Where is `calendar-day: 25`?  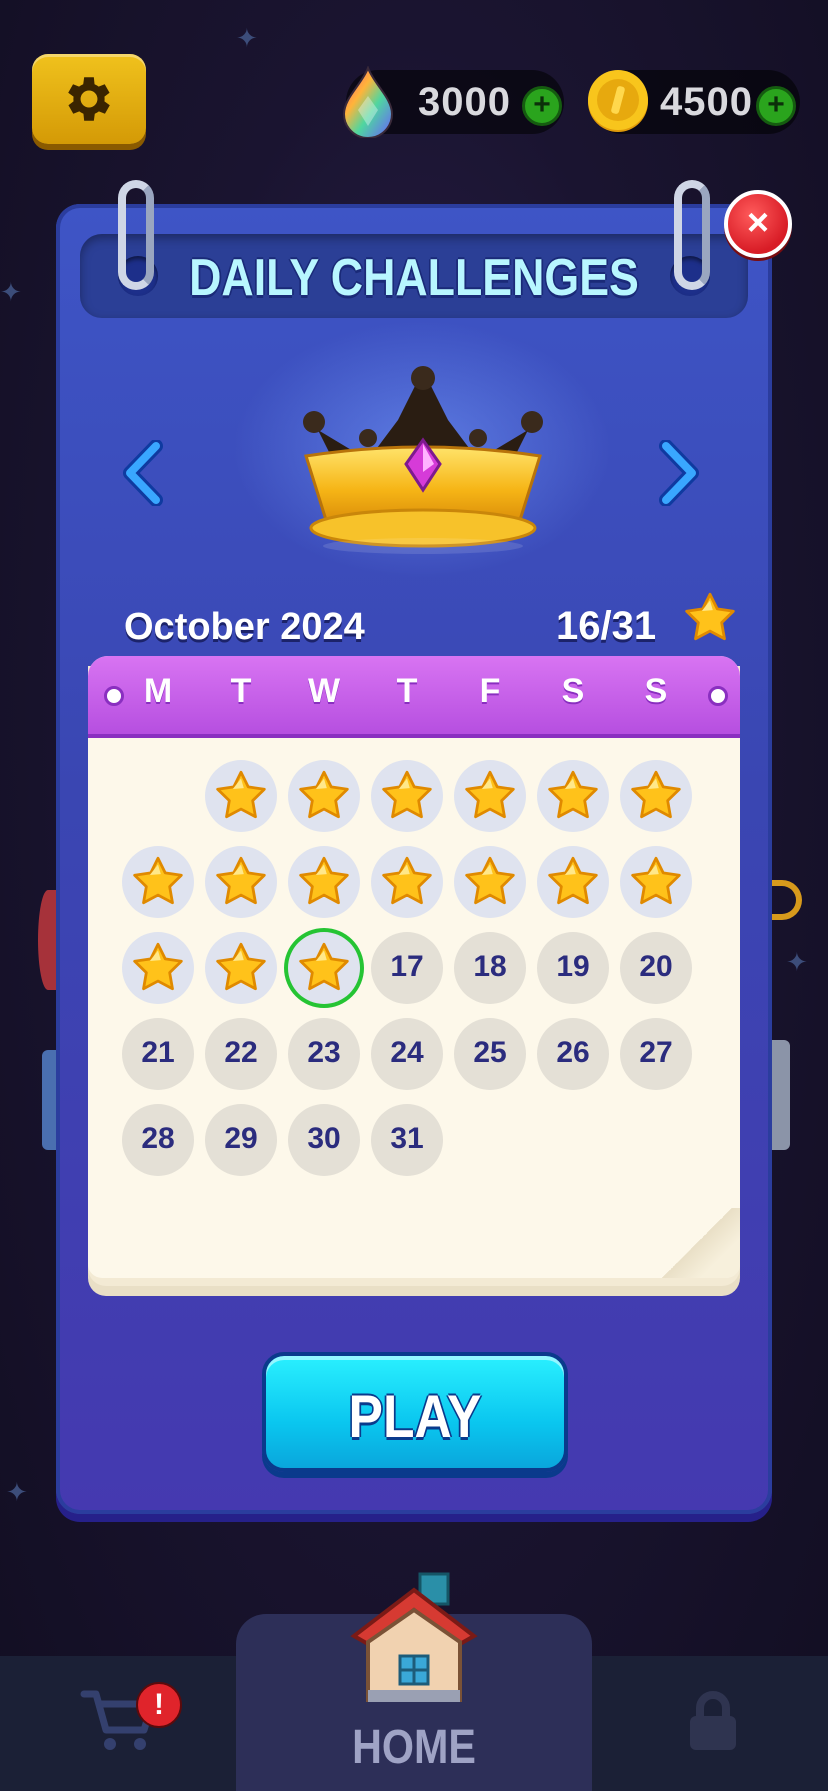 calendar-day: 25 is located at coordinates (490, 1054).